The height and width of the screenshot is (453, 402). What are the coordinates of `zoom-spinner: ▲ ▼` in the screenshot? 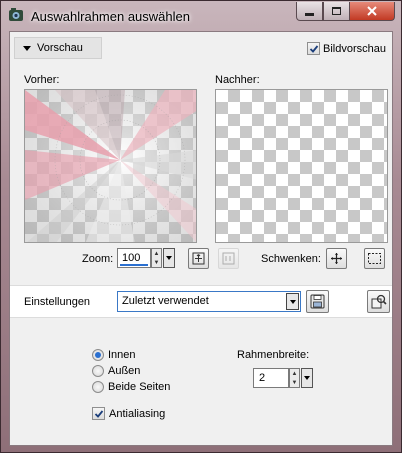 It's located at (156, 258).